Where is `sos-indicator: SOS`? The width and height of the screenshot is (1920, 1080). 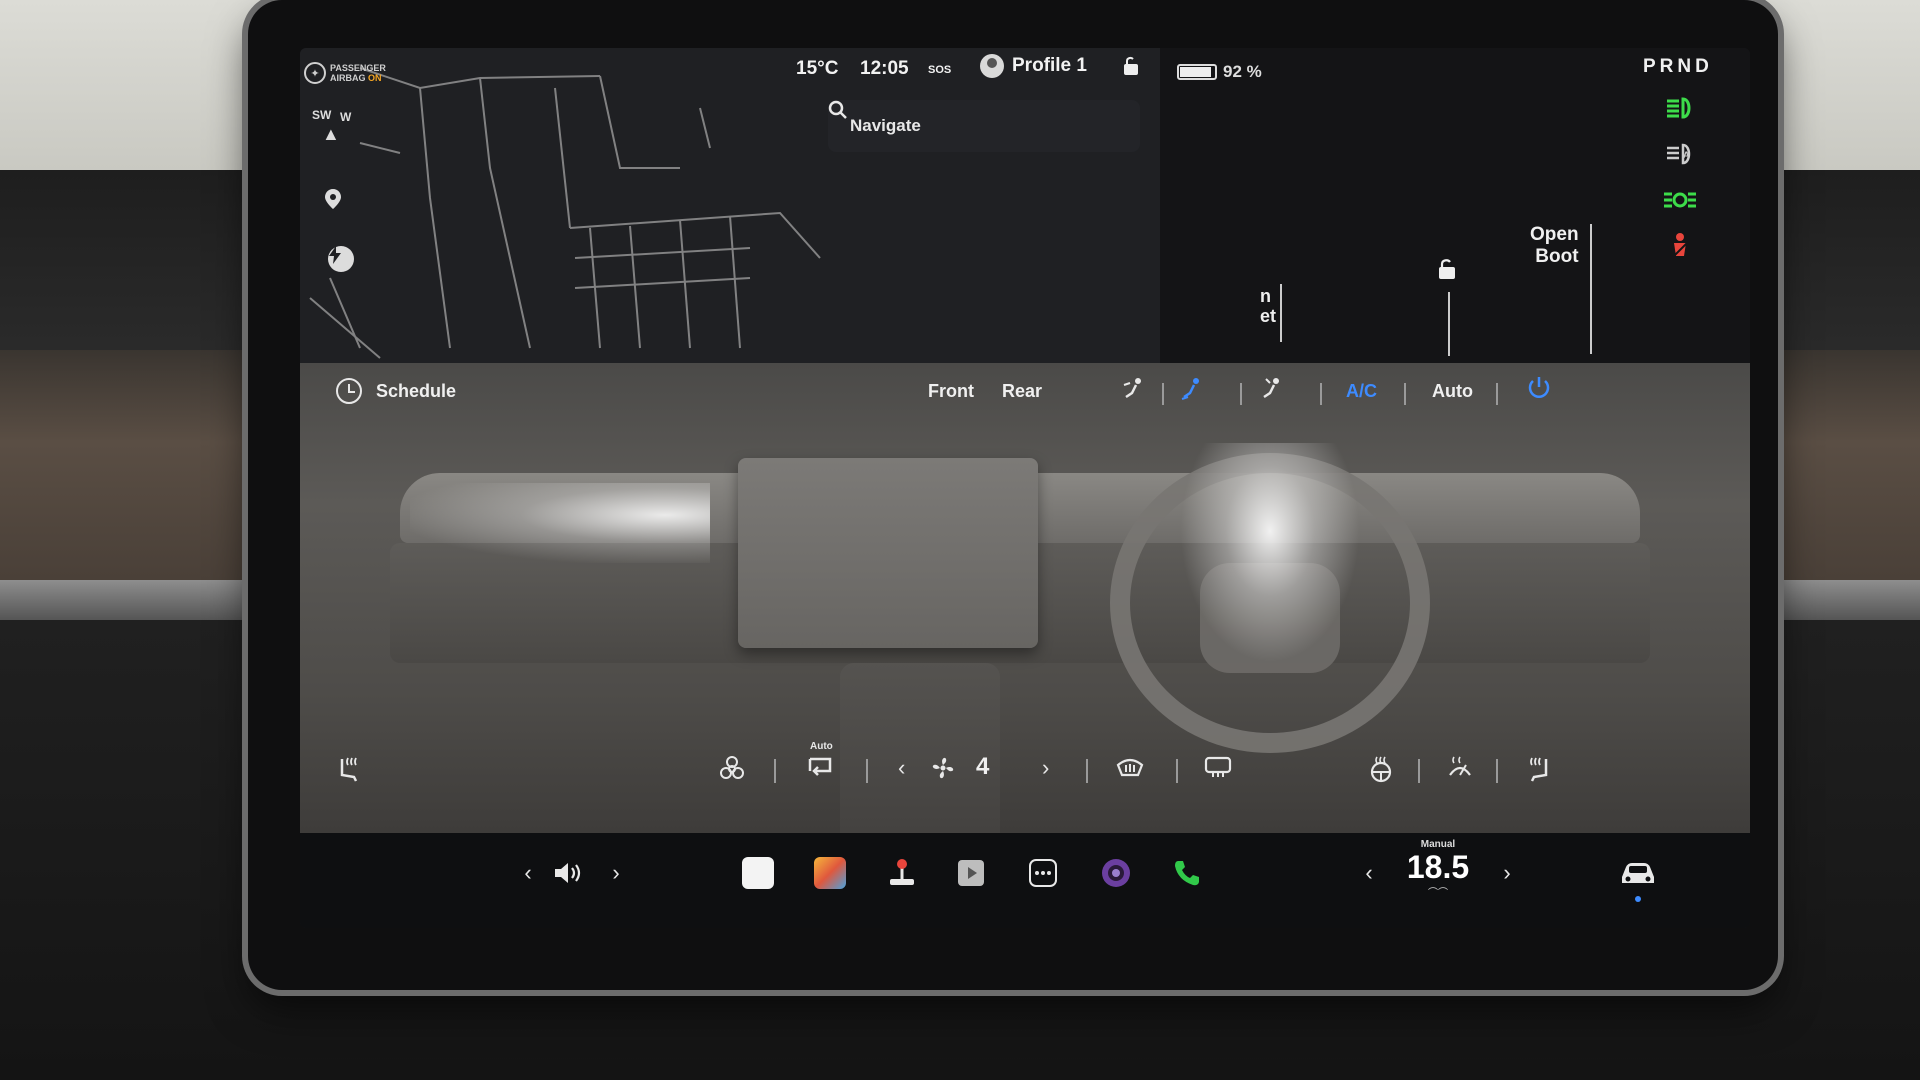
sos-indicator: SOS is located at coordinates (939, 70).